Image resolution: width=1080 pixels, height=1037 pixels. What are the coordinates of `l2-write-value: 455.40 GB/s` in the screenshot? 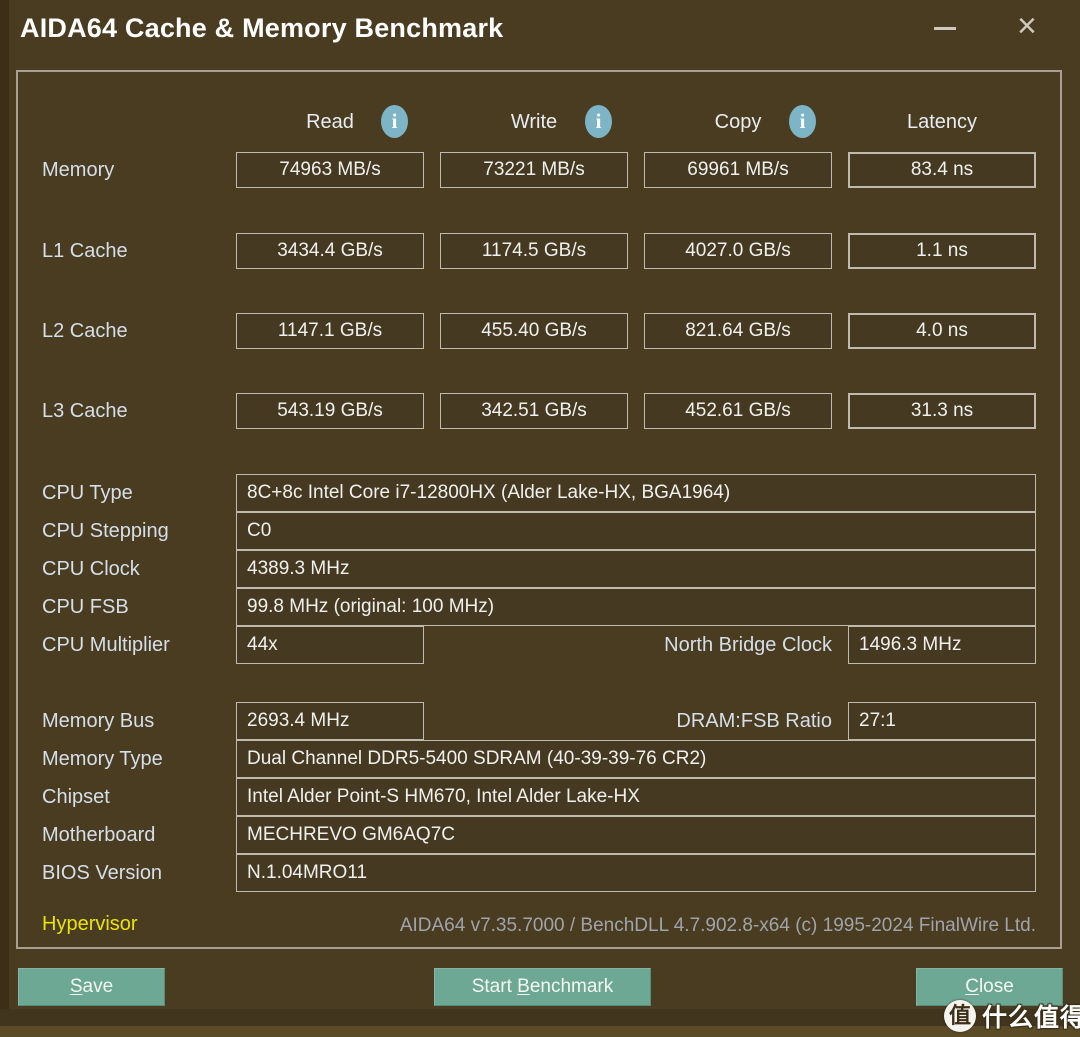 It's located at (534, 331).